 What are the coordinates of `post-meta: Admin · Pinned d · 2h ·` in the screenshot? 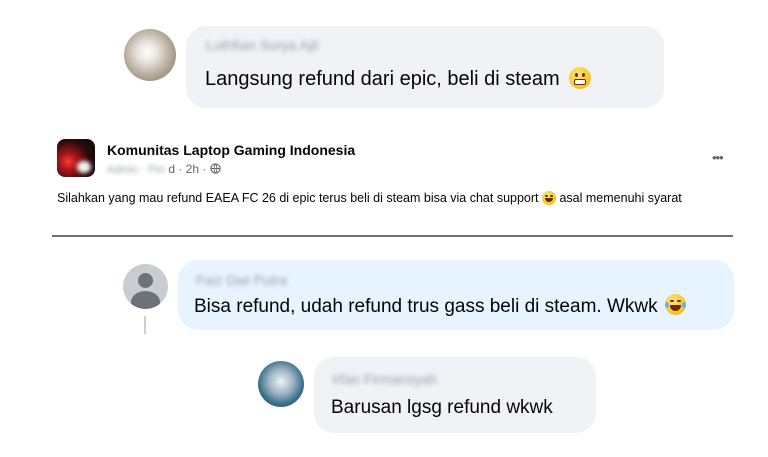 It's located at (164, 169).